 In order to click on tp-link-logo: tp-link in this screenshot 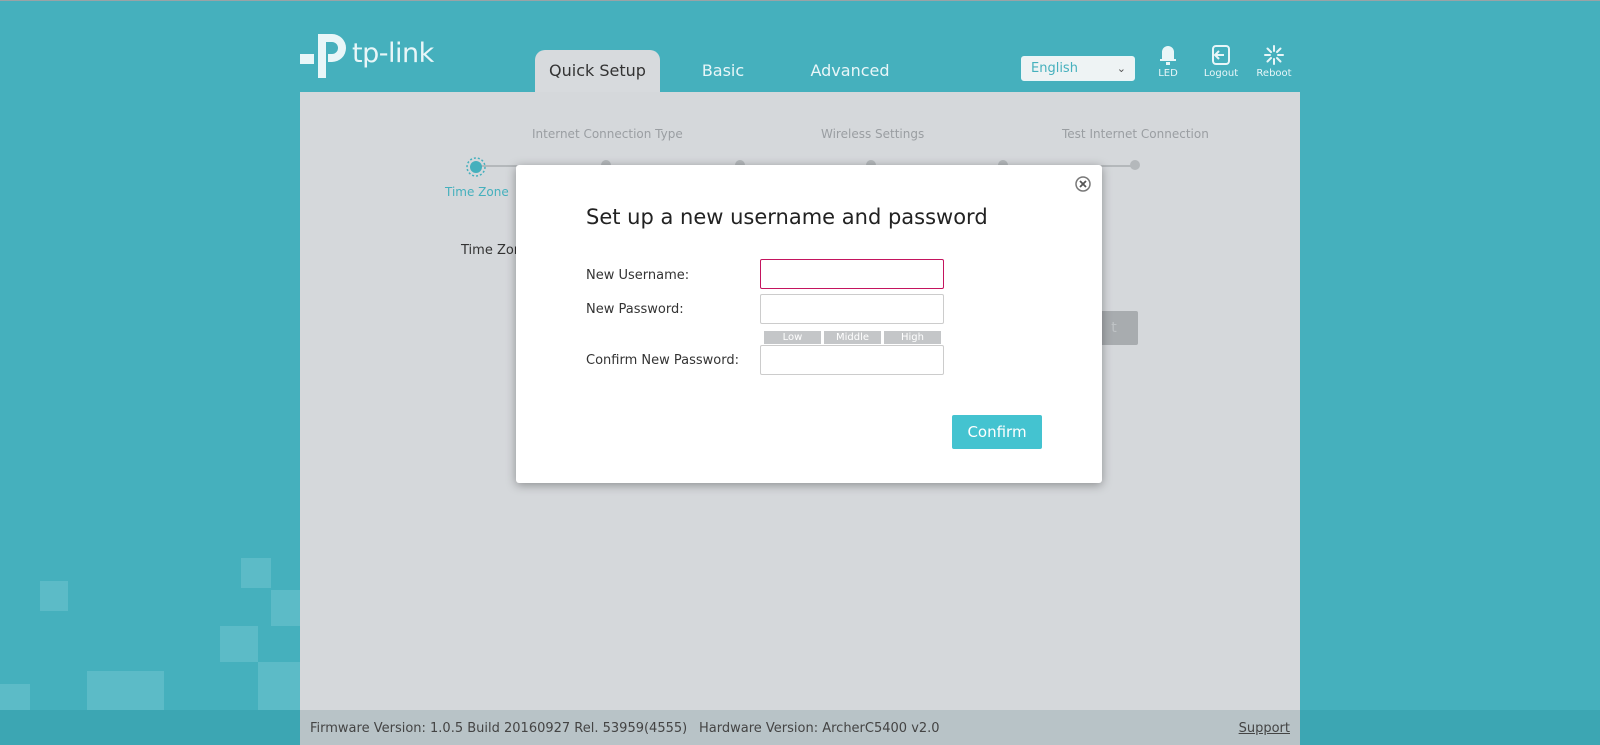, I will do `click(368, 56)`.